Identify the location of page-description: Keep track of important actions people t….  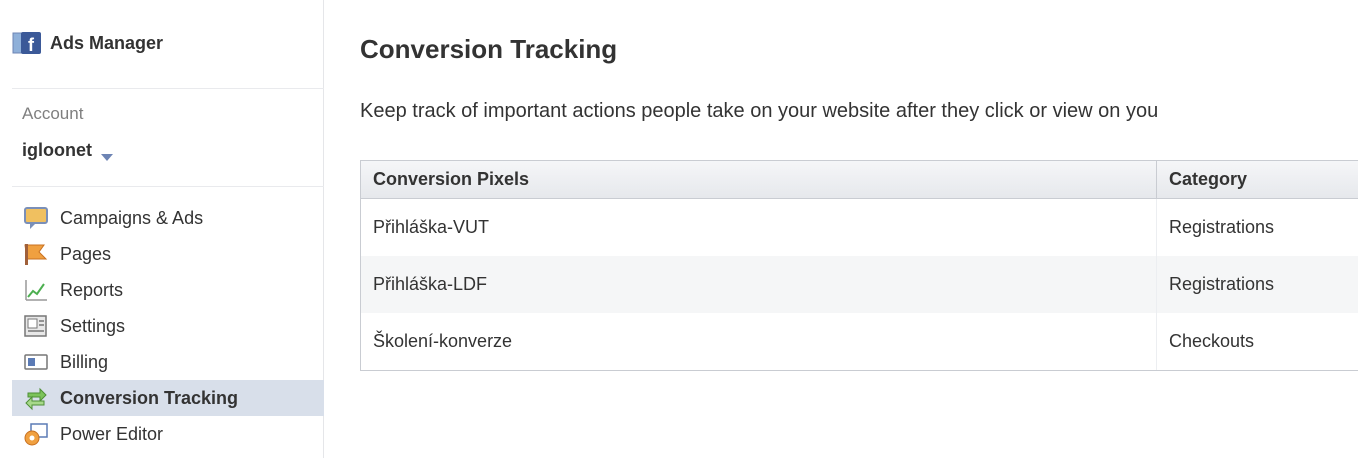
(759, 111).